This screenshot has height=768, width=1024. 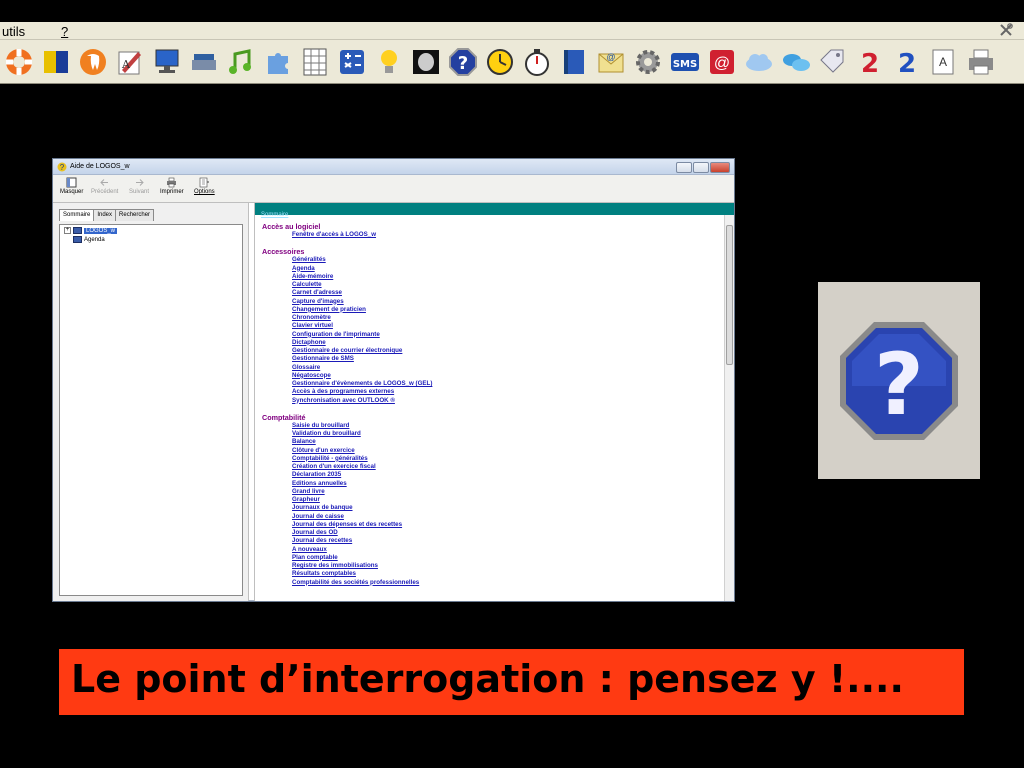 I want to click on topic-link: Chronomètre, so click(x=493, y=318).